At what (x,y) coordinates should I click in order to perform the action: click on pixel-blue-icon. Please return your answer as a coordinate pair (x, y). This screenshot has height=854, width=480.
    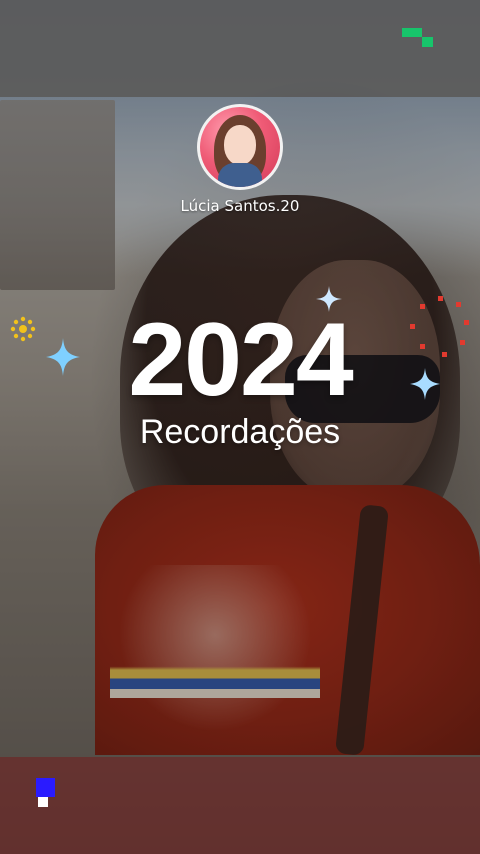
    Looking at the image, I should click on (45, 792).